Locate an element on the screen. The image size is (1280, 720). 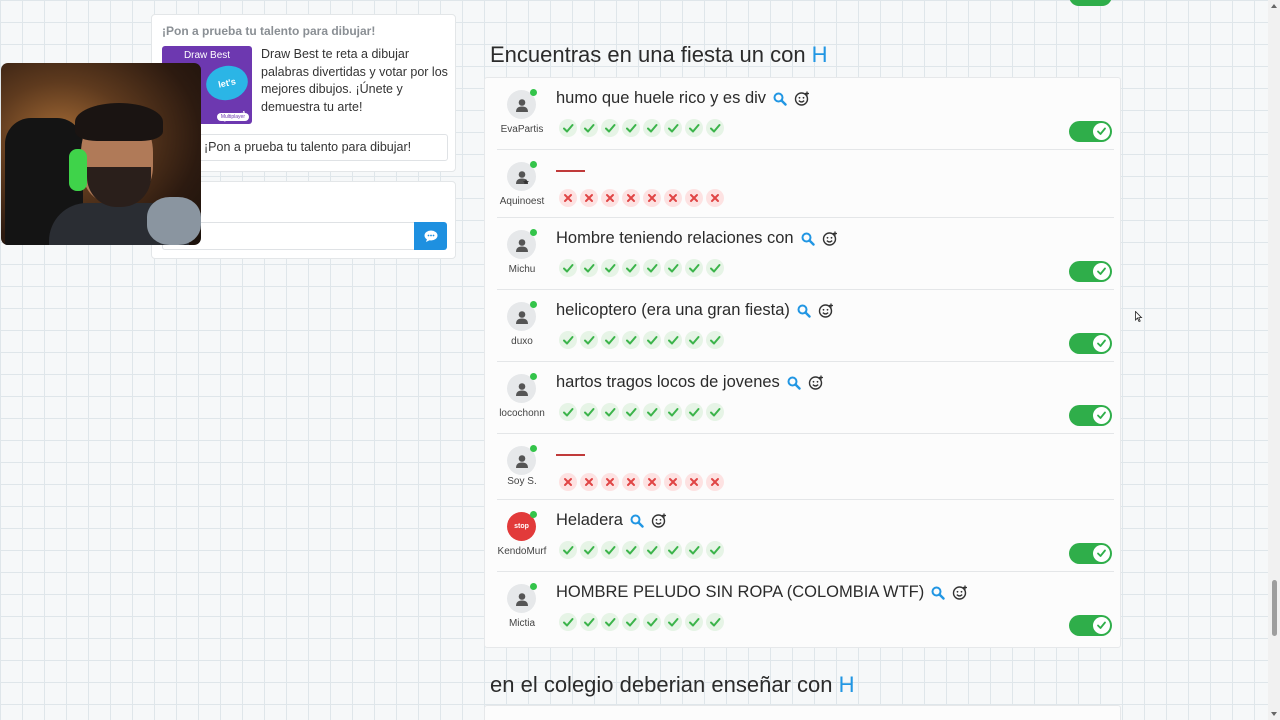
promo-image-title: Draw Best is located at coordinates (207, 55).